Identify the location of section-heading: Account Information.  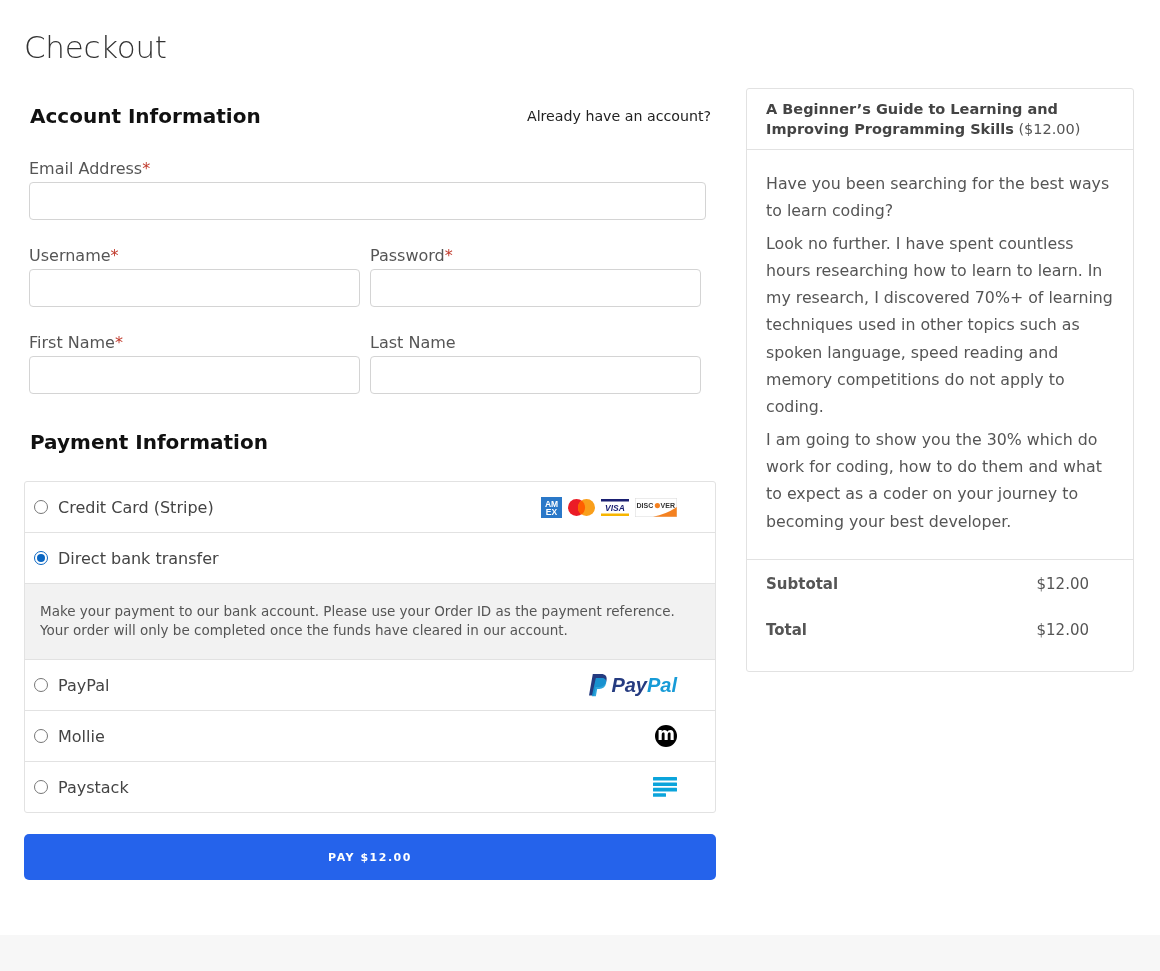
(145, 116).